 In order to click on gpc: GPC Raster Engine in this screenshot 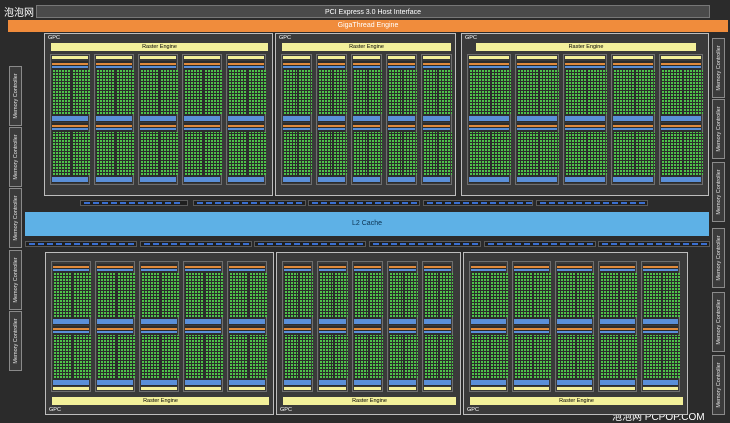, I will do `click(368, 333)`.